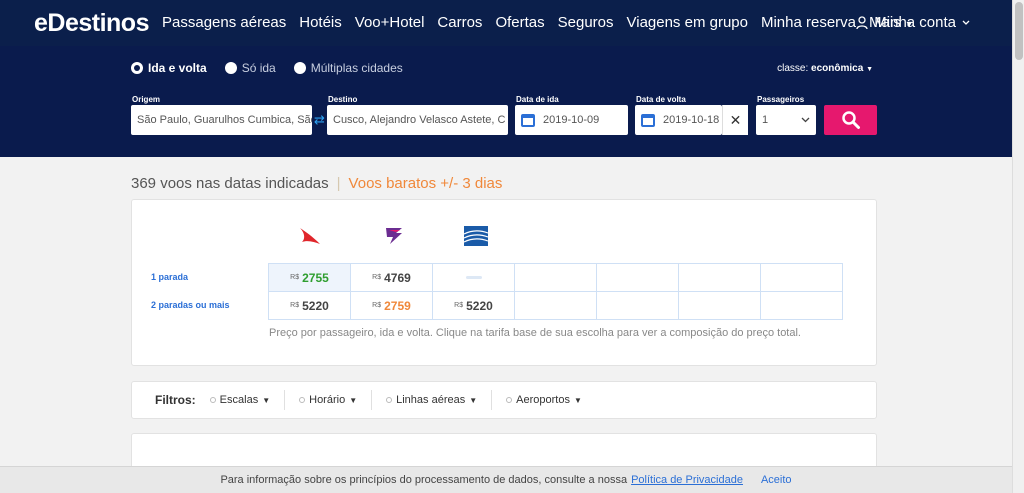 Image resolution: width=1024 pixels, height=493 pixels. I want to click on trip-type-multi: Múltiplas cidades, so click(348, 68).